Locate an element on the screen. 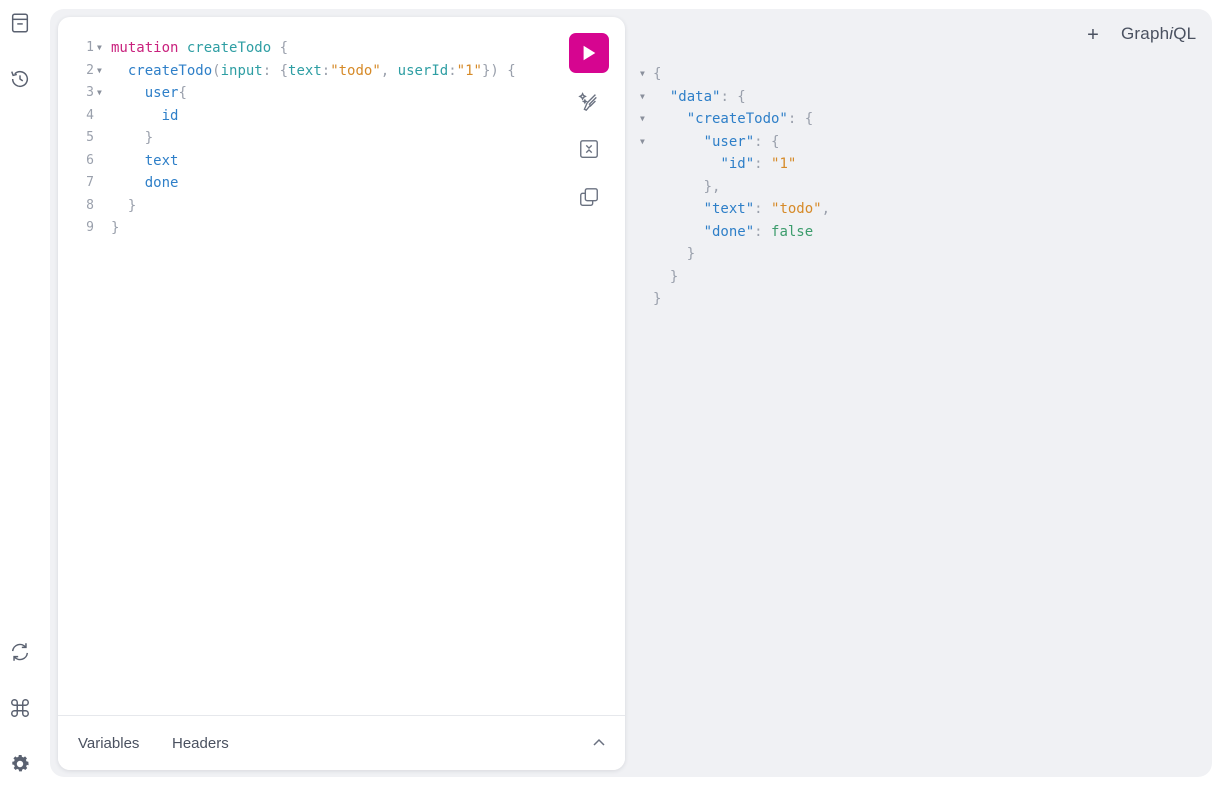 The width and height of the screenshot is (1226, 785). line-number: 4 is located at coordinates (90, 115).